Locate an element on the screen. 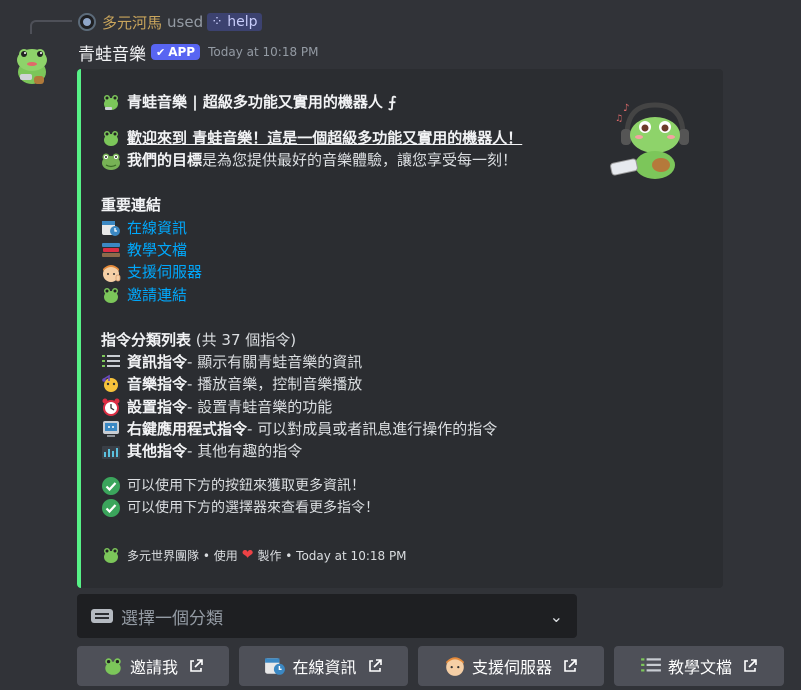  reply-used-text: used is located at coordinates (185, 22).